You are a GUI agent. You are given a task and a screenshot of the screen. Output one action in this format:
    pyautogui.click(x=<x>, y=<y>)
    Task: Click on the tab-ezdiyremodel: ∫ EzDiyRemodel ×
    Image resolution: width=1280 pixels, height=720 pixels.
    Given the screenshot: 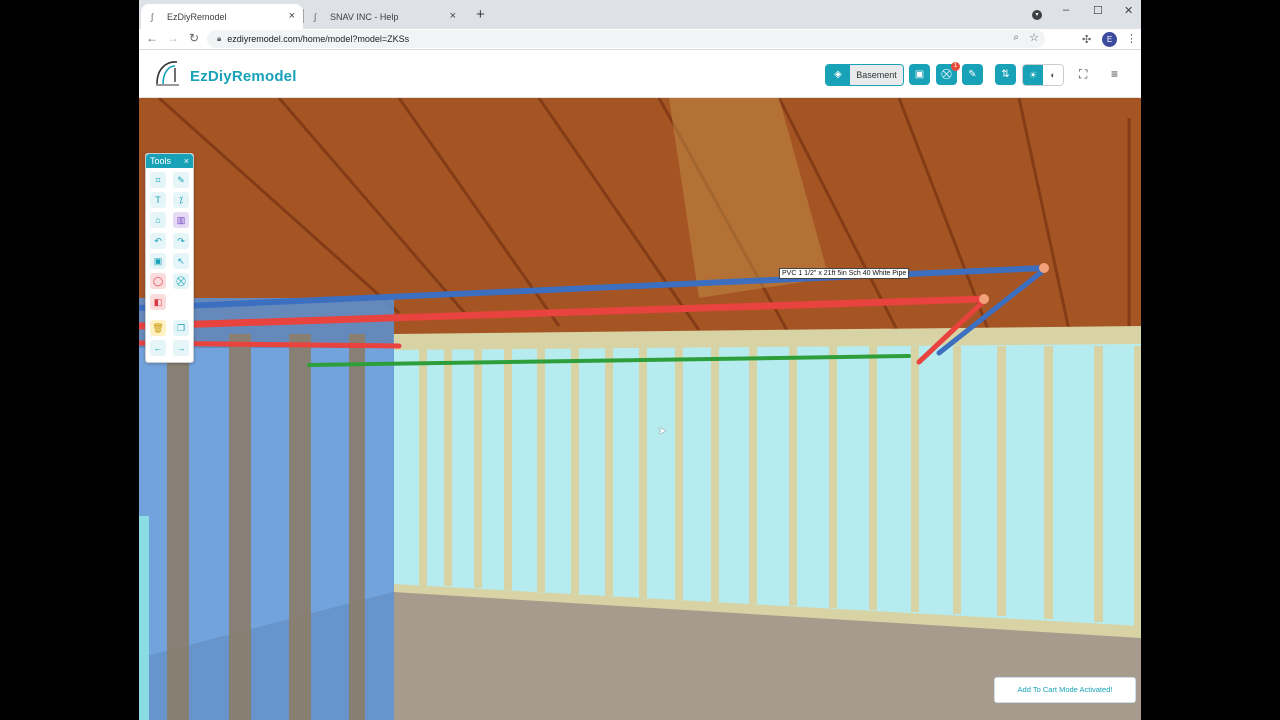 What is the action you would take?
    pyautogui.click(x=222, y=16)
    